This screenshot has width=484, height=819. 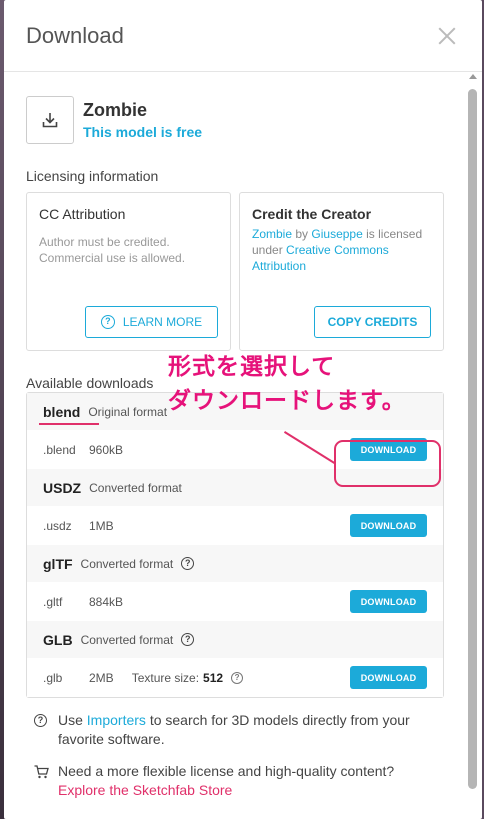 I want to click on author-link: Giuseppe, so click(x=336, y=234).